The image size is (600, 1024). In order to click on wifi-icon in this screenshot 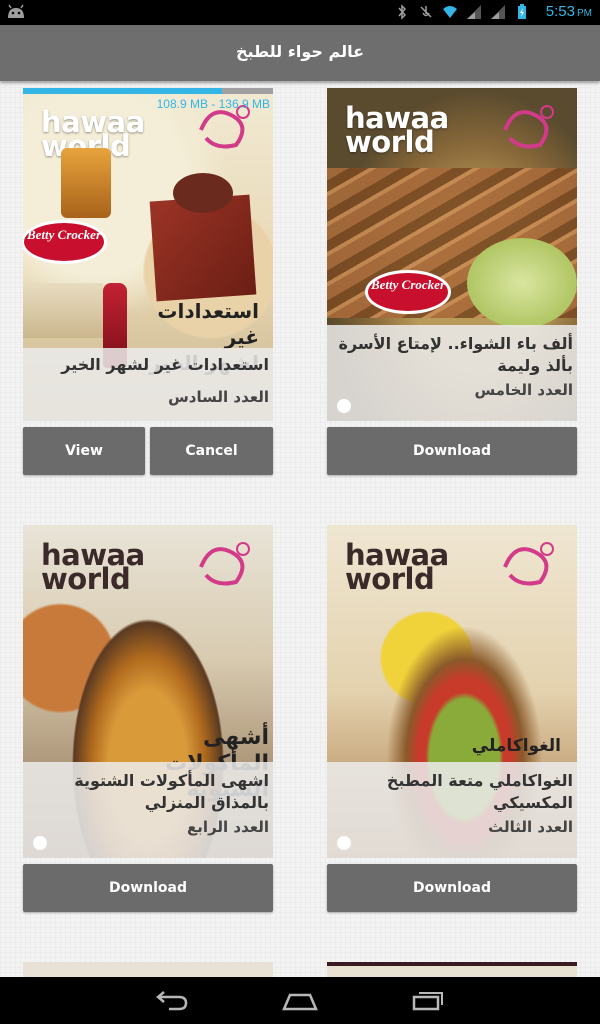, I will do `click(450, 12)`.